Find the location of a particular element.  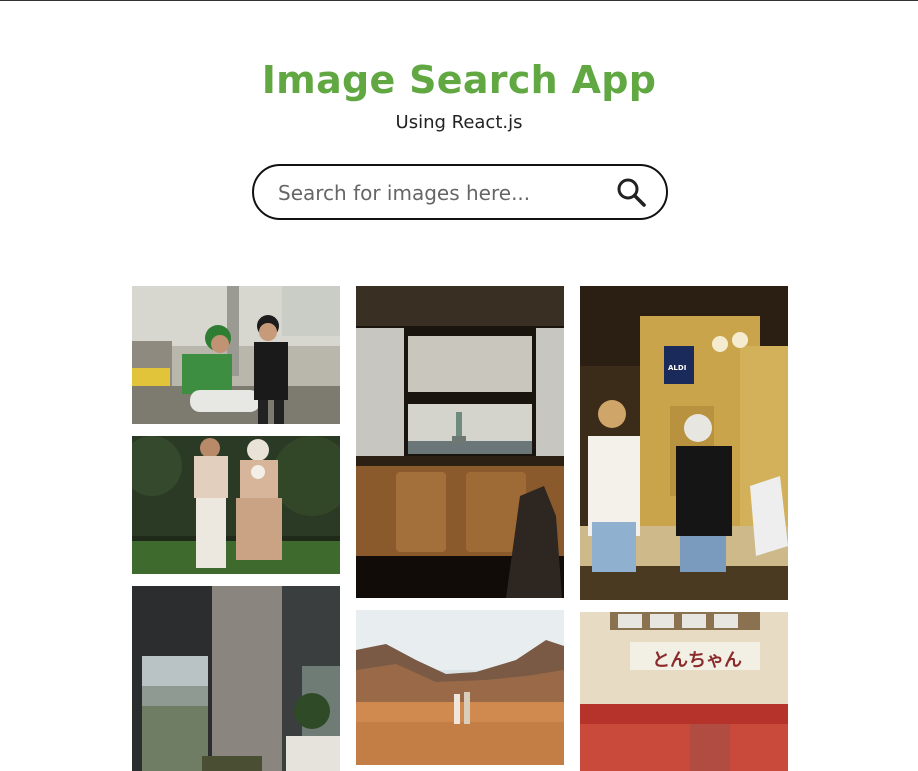

search-button is located at coordinates (632, 193).